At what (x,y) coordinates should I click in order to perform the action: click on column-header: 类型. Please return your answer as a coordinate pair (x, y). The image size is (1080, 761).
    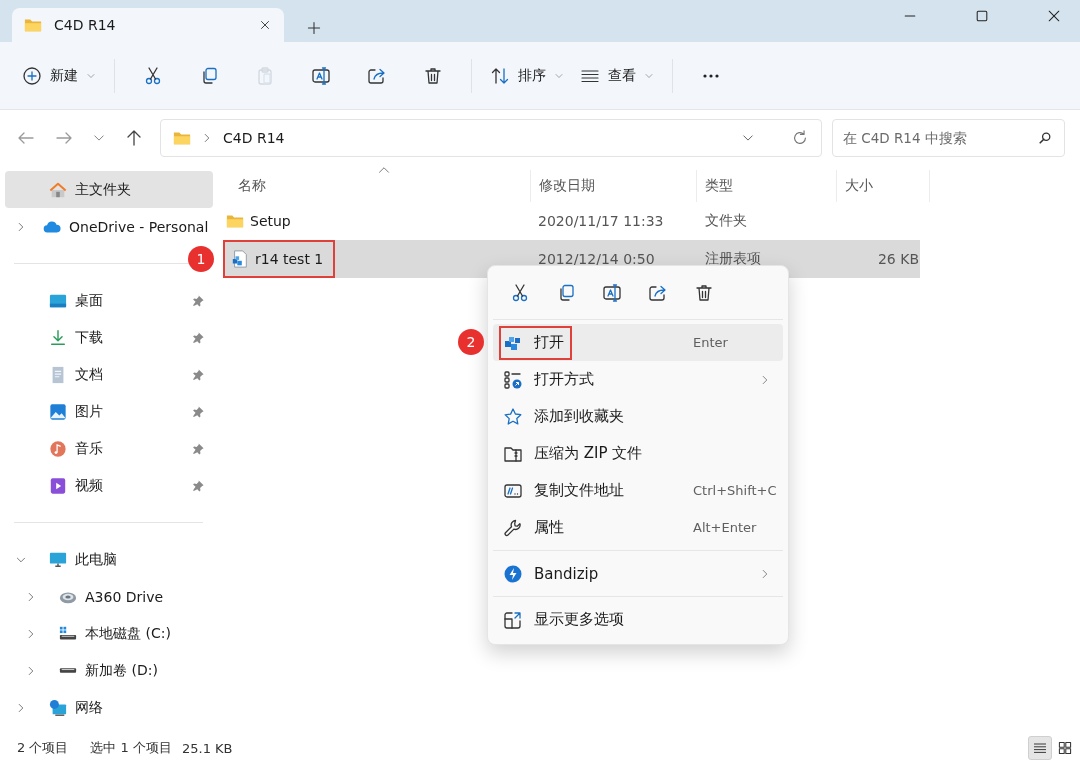
    Looking at the image, I should click on (767, 186).